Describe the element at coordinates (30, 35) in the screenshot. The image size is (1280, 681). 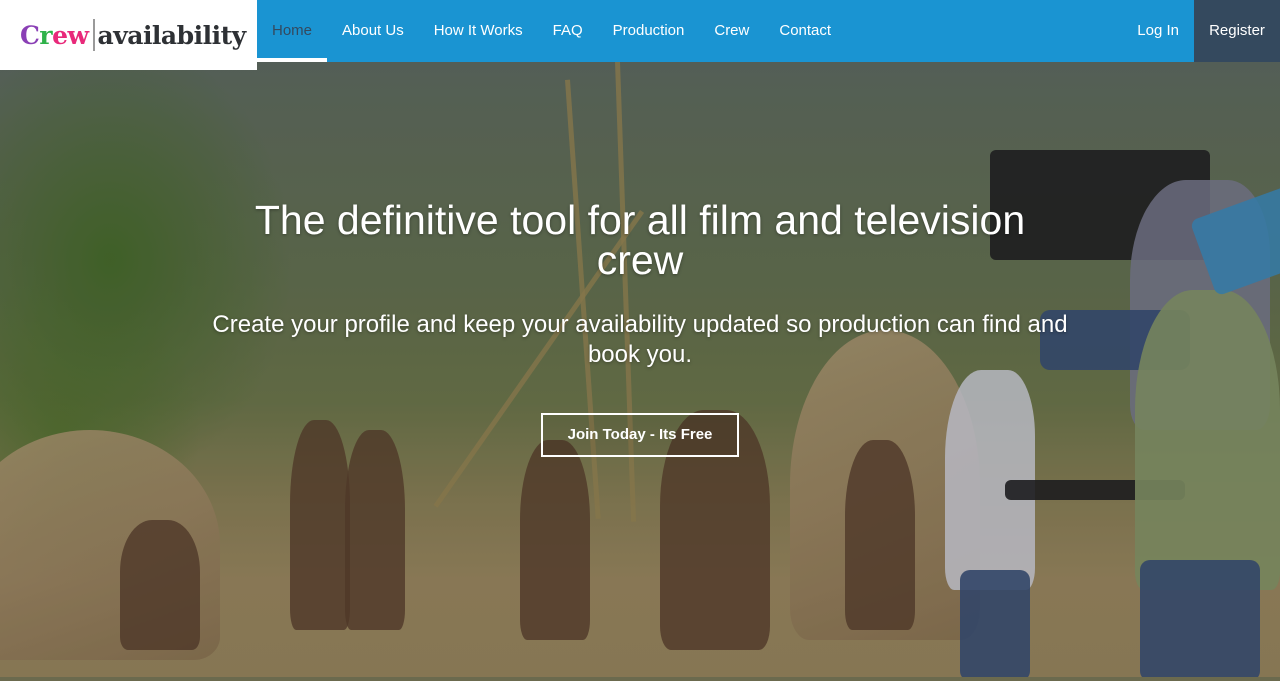
I see `logo-letter-c: C` at that location.